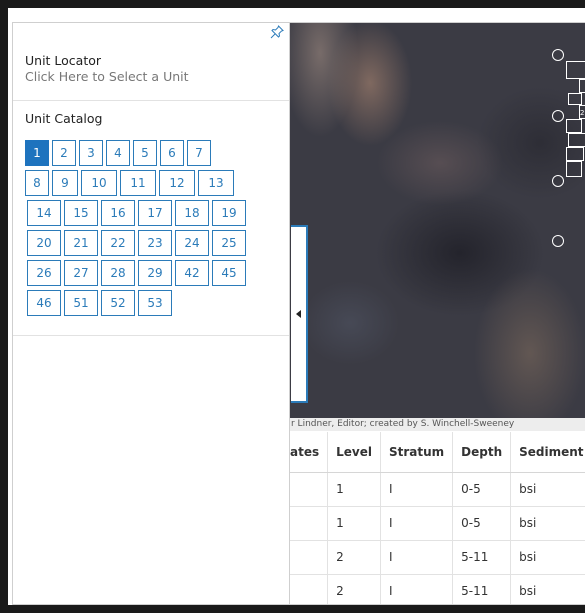 The image size is (585, 613). What do you see at coordinates (145, 153) in the screenshot?
I see `unit-button-5: 5` at bounding box center [145, 153].